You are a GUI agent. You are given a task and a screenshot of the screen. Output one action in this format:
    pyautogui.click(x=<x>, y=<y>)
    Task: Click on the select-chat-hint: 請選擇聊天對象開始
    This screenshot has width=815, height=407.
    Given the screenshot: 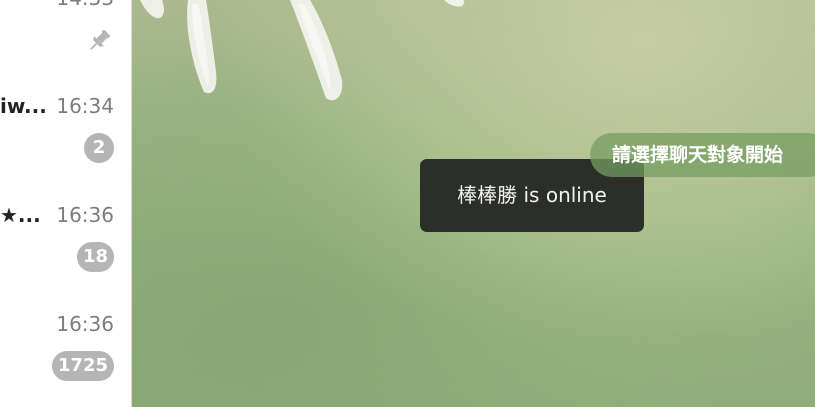 What is the action you would take?
    pyautogui.click(x=702, y=155)
    